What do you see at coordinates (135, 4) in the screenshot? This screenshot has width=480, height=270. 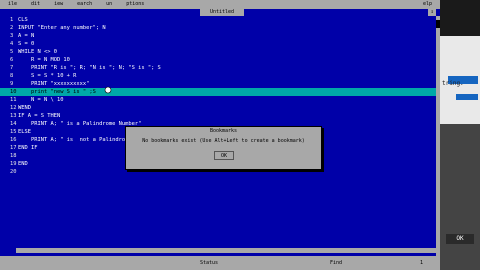 I see `menu-options: ptions` at bounding box center [135, 4].